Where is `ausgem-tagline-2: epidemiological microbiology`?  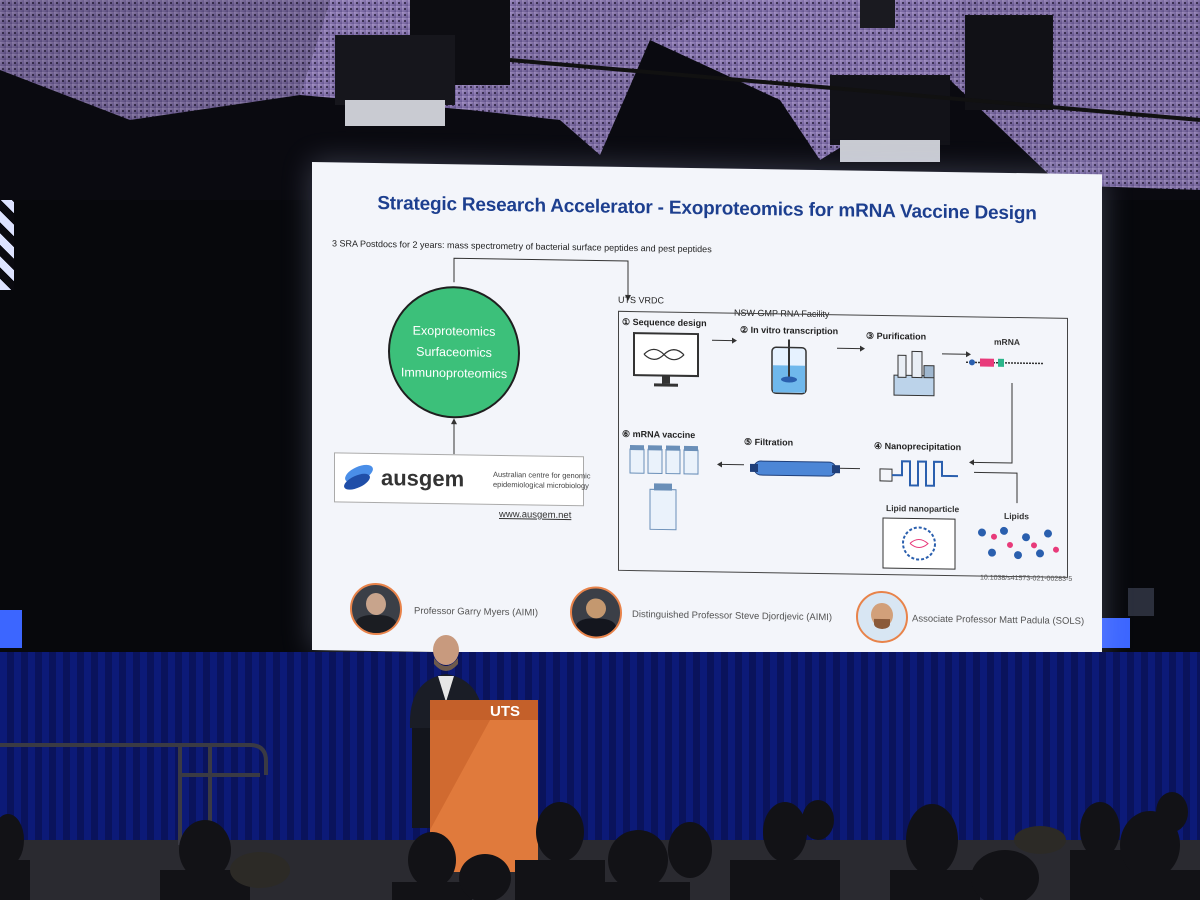 ausgem-tagline-2: epidemiological microbiology is located at coordinates (541, 485).